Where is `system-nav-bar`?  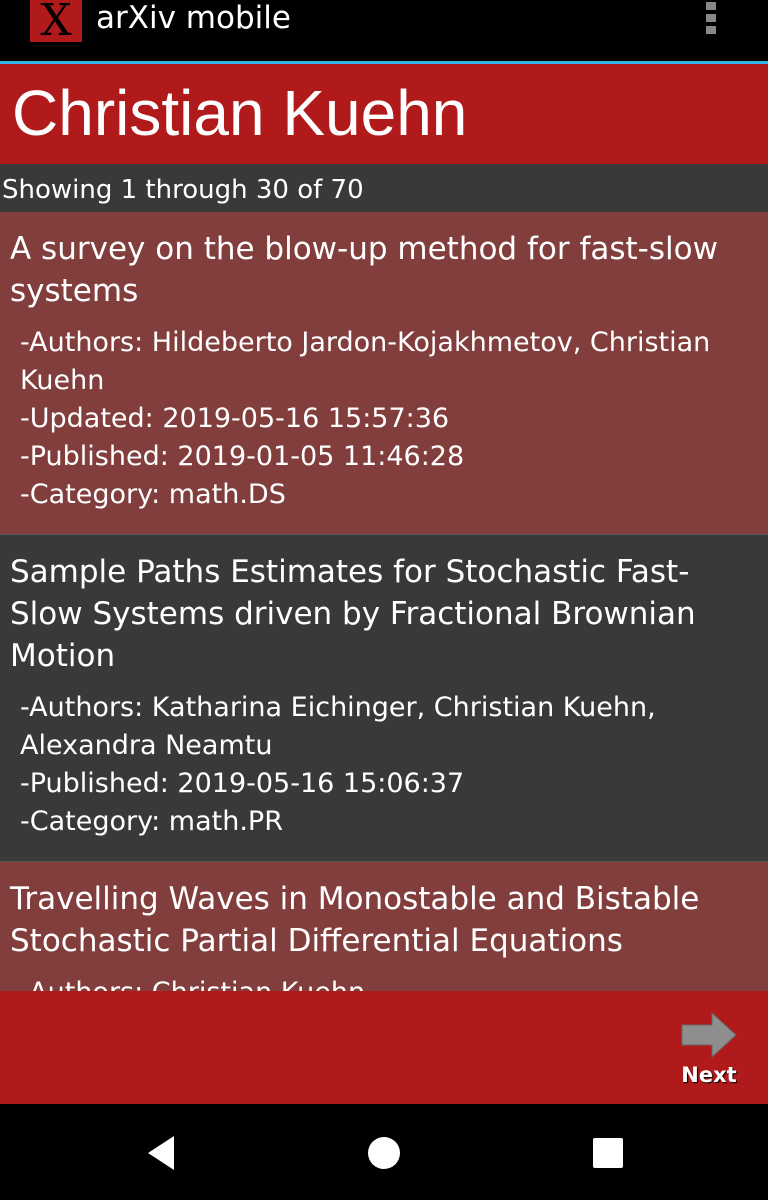 system-nav-bar is located at coordinates (384, 1152).